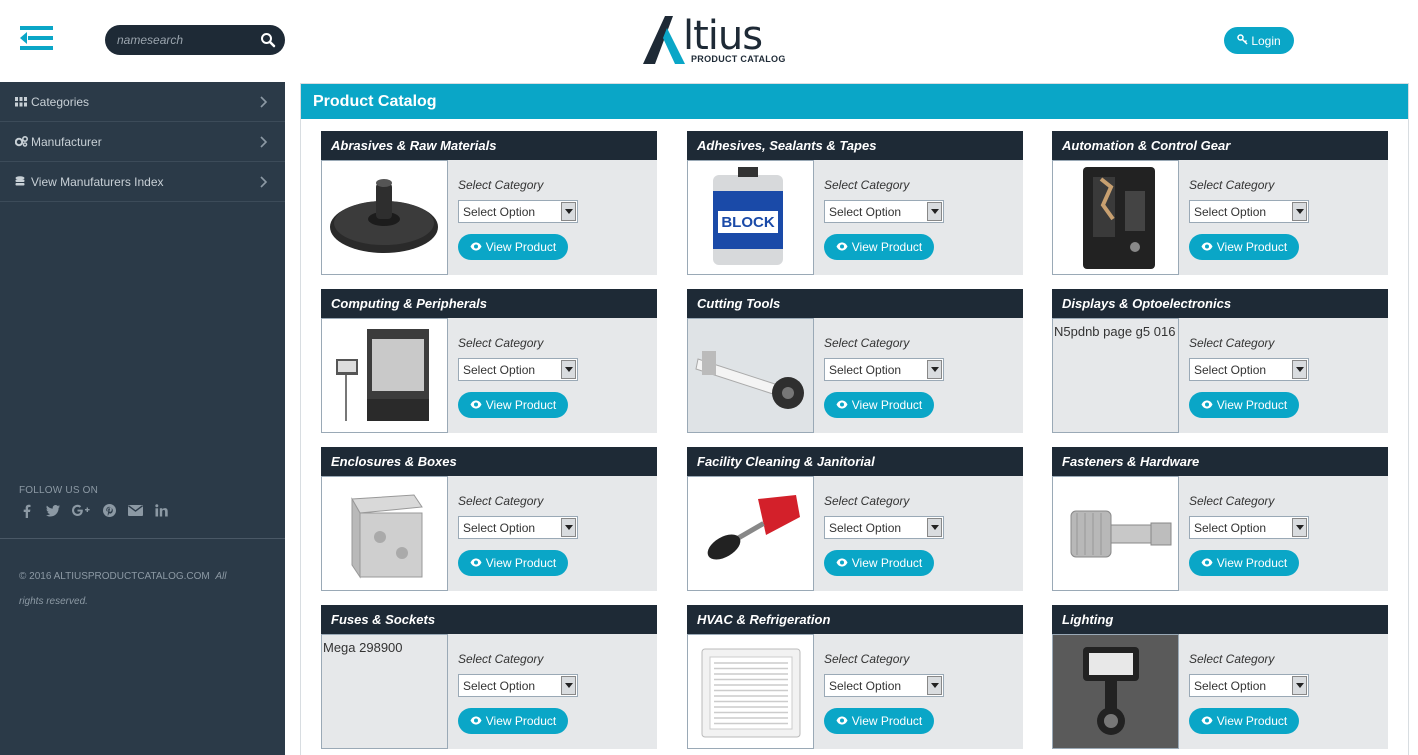 This screenshot has height=755, width=1418. What do you see at coordinates (1220, 619) in the screenshot?
I see `category-title: Lighting` at bounding box center [1220, 619].